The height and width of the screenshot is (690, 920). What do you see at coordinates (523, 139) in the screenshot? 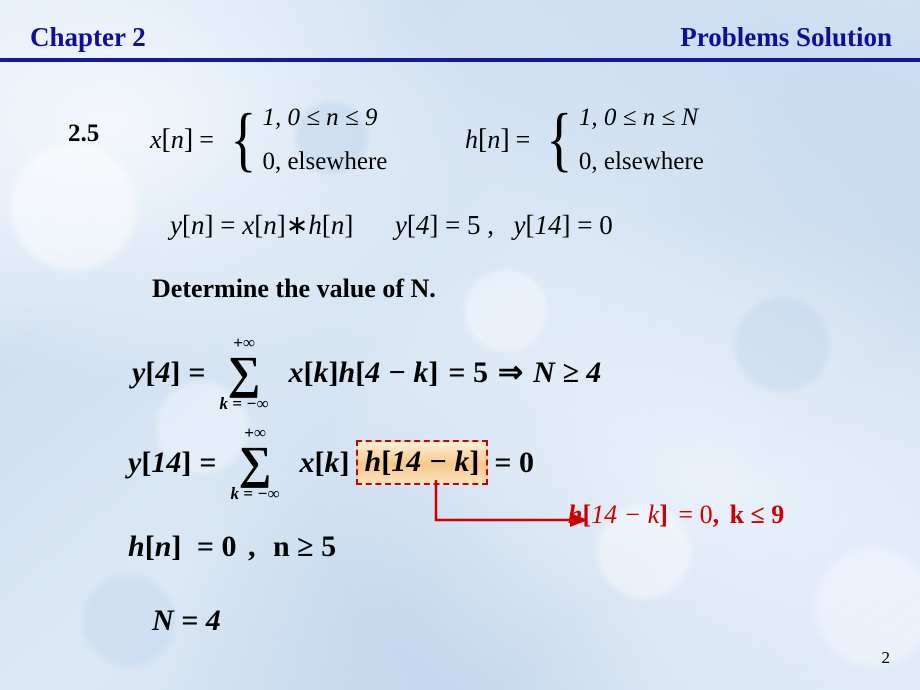
I see `h-equals-sign: =` at bounding box center [523, 139].